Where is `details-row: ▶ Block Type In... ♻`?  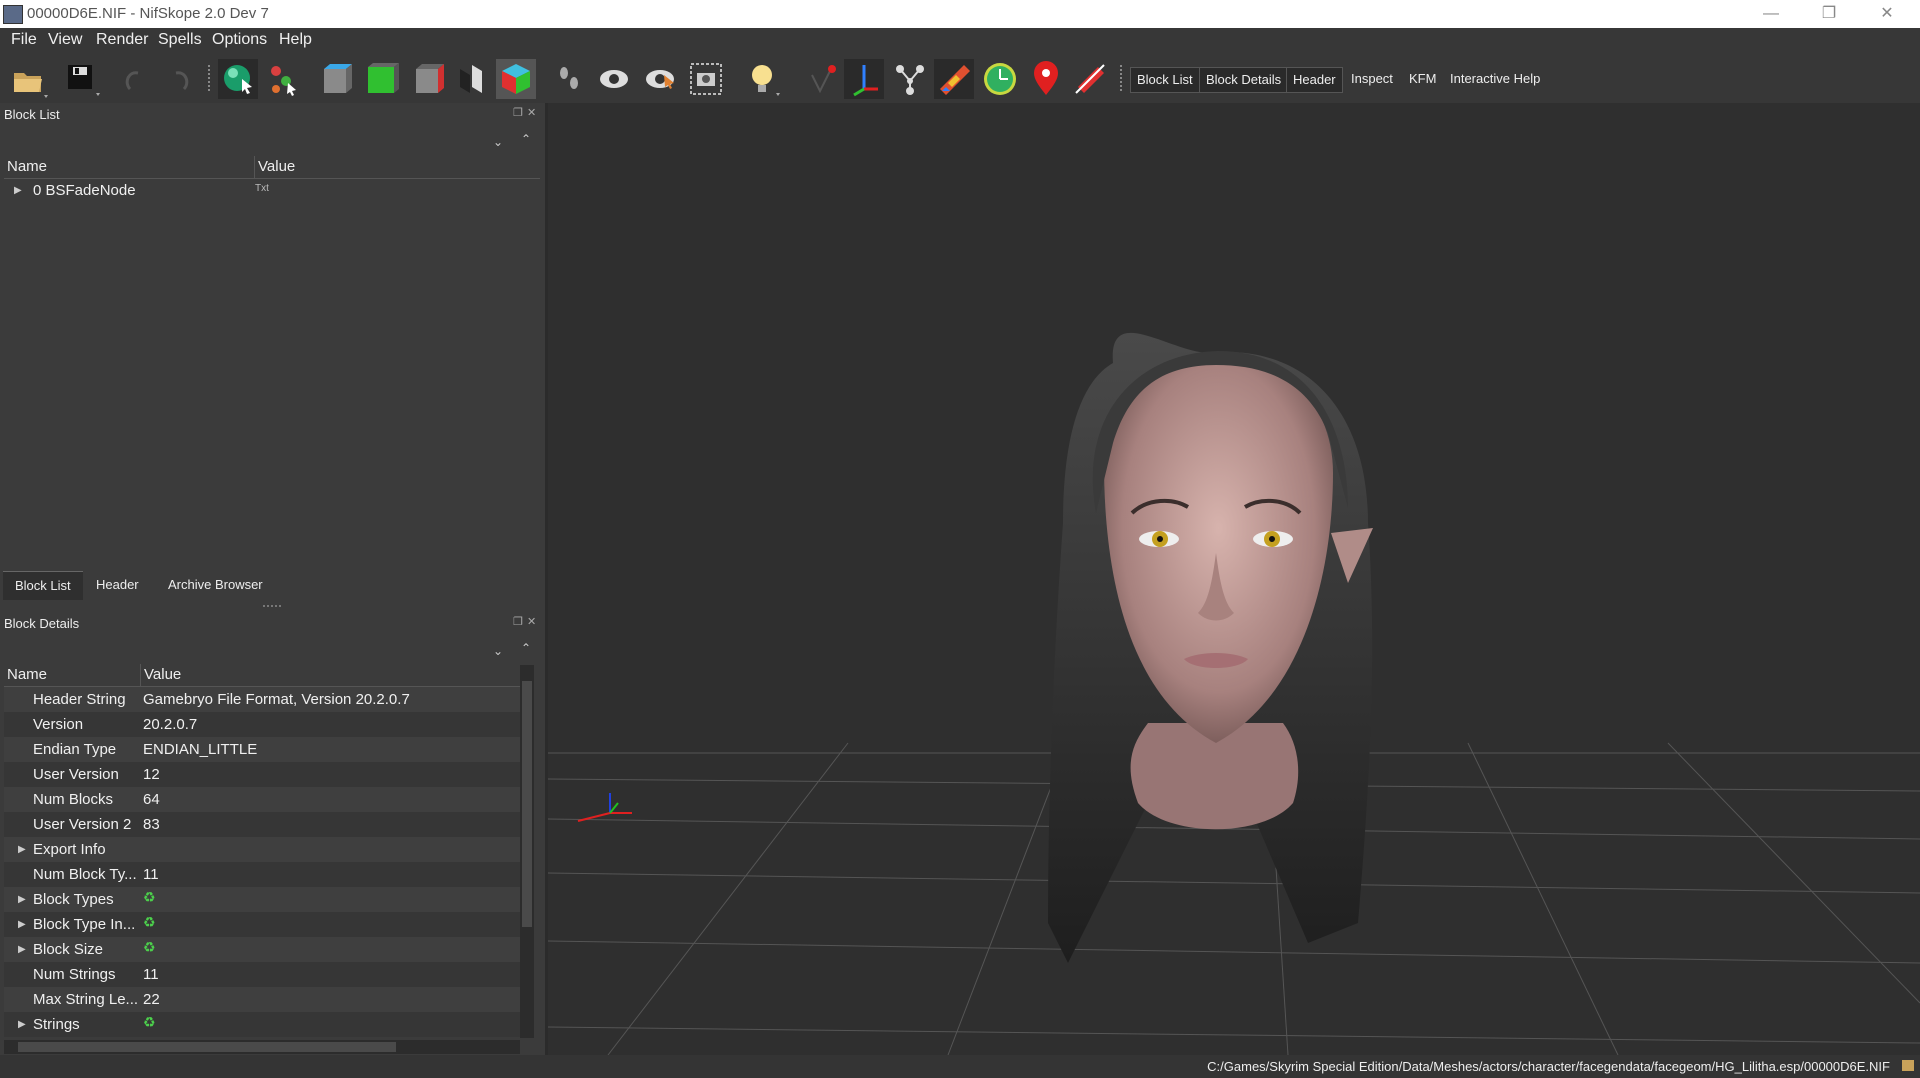
details-row: ▶ Block Type In... ♻ is located at coordinates (262, 924).